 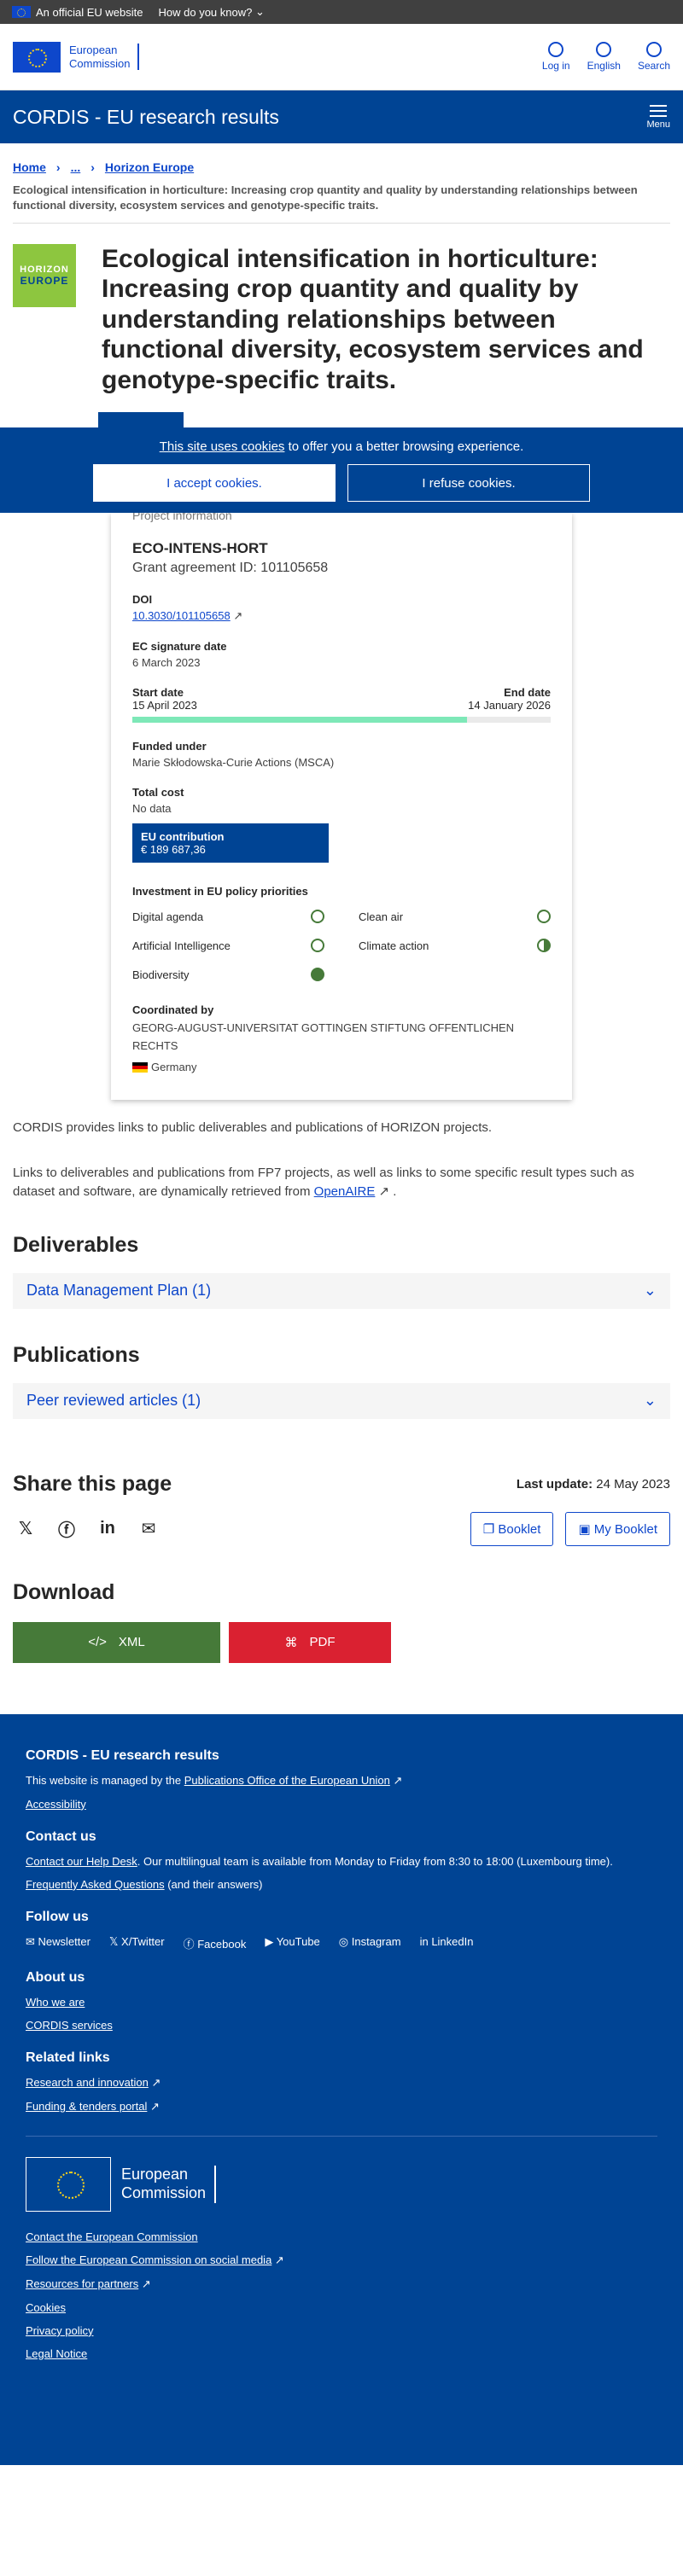 What do you see at coordinates (292, 1943) in the screenshot?
I see `youtube-link: ▶ YouTube` at bounding box center [292, 1943].